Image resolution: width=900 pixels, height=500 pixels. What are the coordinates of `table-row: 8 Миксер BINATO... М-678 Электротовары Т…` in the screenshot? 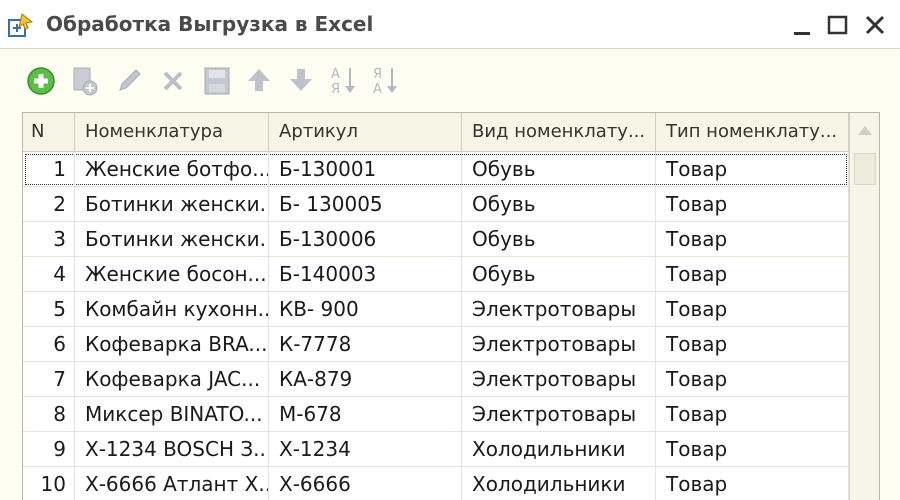 It's located at (436, 414).